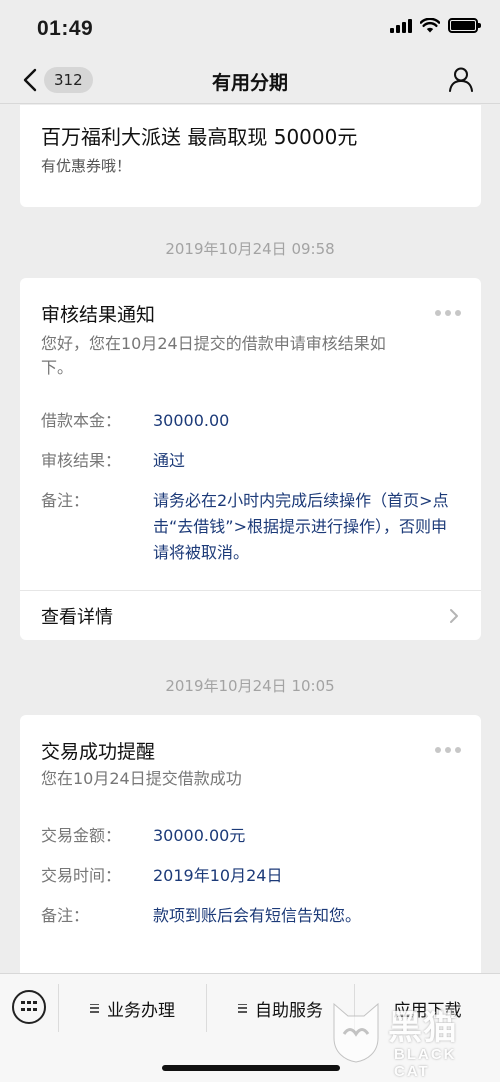 The image size is (500, 1082). Describe the element at coordinates (81, 875) in the screenshot. I see `row-label: 交易时间：` at that location.